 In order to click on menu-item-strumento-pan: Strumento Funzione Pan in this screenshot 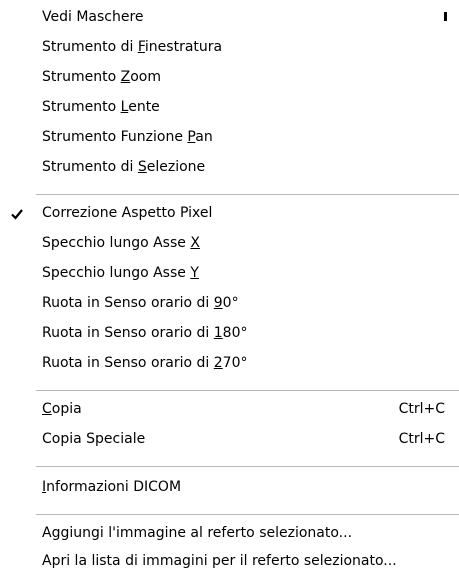, I will do `click(229, 137)`.